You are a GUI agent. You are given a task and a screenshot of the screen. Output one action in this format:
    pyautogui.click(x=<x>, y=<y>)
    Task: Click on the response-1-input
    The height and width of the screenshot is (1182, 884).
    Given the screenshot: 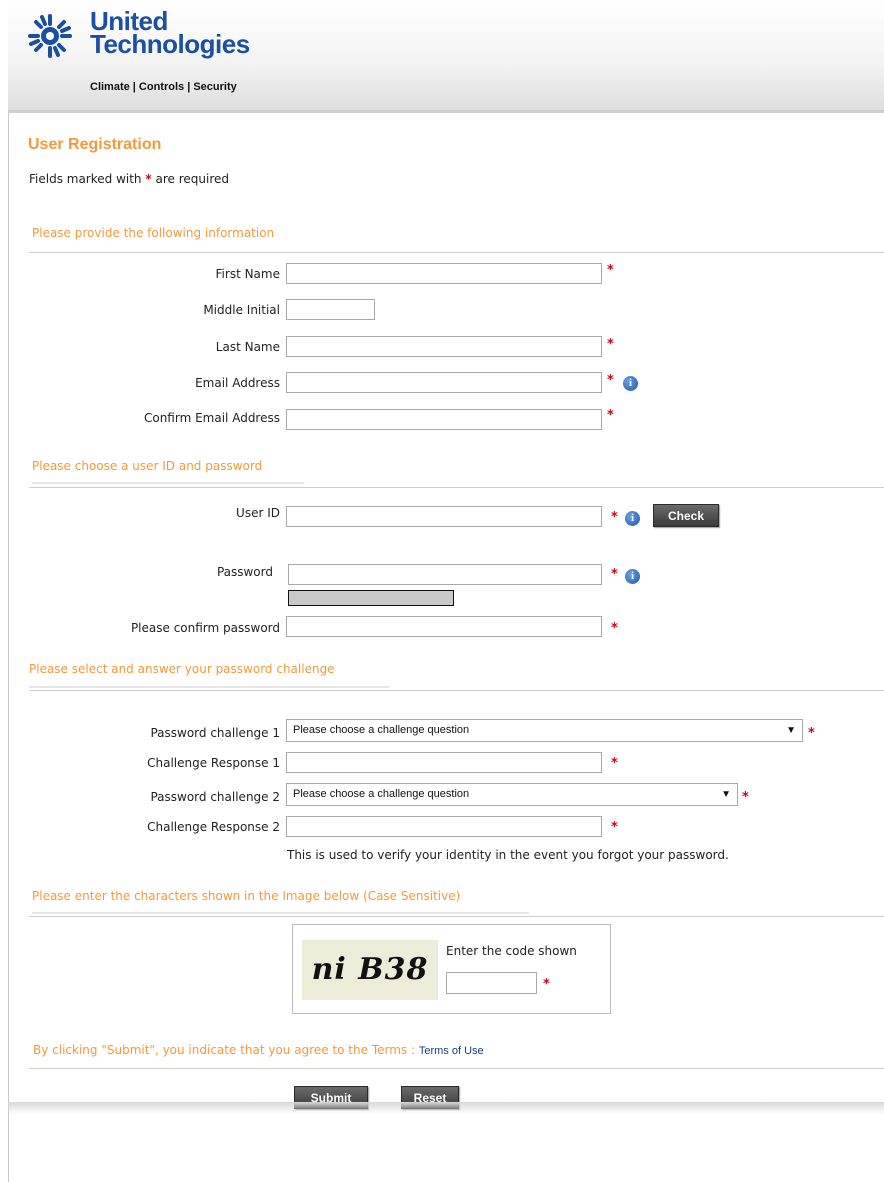 What is the action you would take?
    pyautogui.click(x=444, y=762)
    